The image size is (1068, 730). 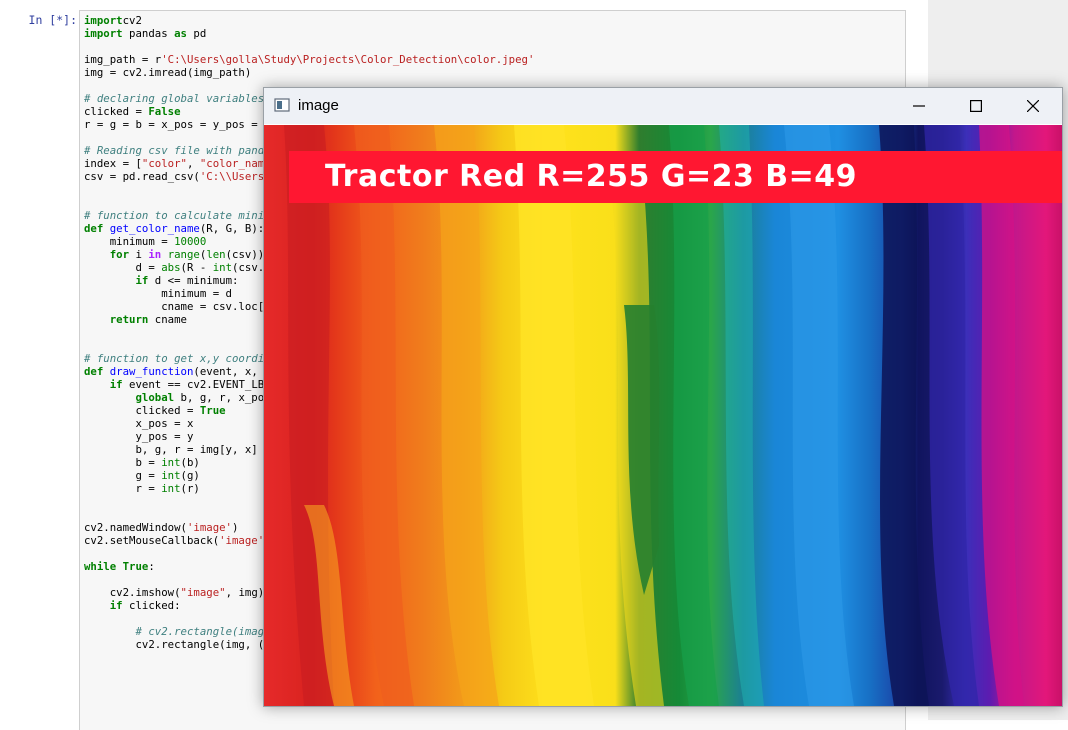 I want to click on cell-prompt: In [*]:, so click(x=52, y=20).